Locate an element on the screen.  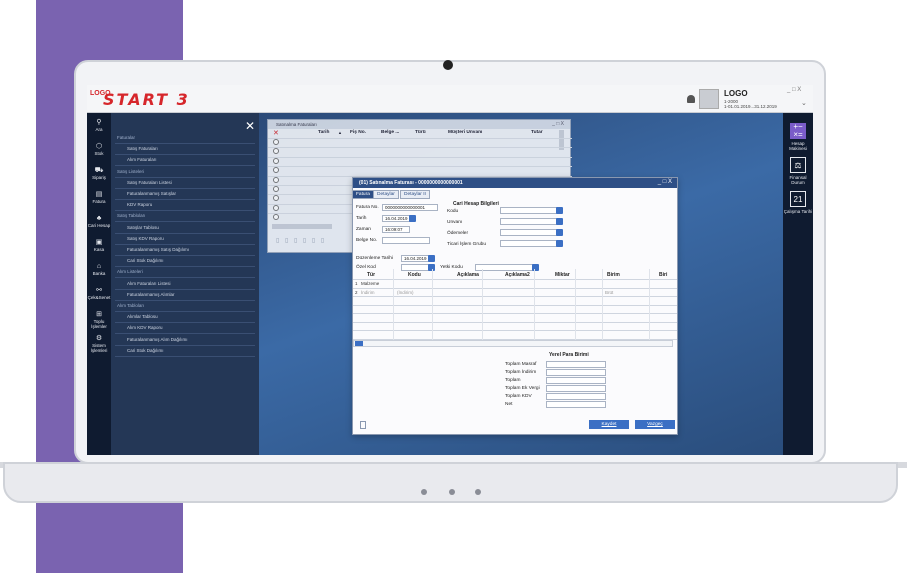
chevron-down-icon: ⌄ is located at coordinates (804, 103).